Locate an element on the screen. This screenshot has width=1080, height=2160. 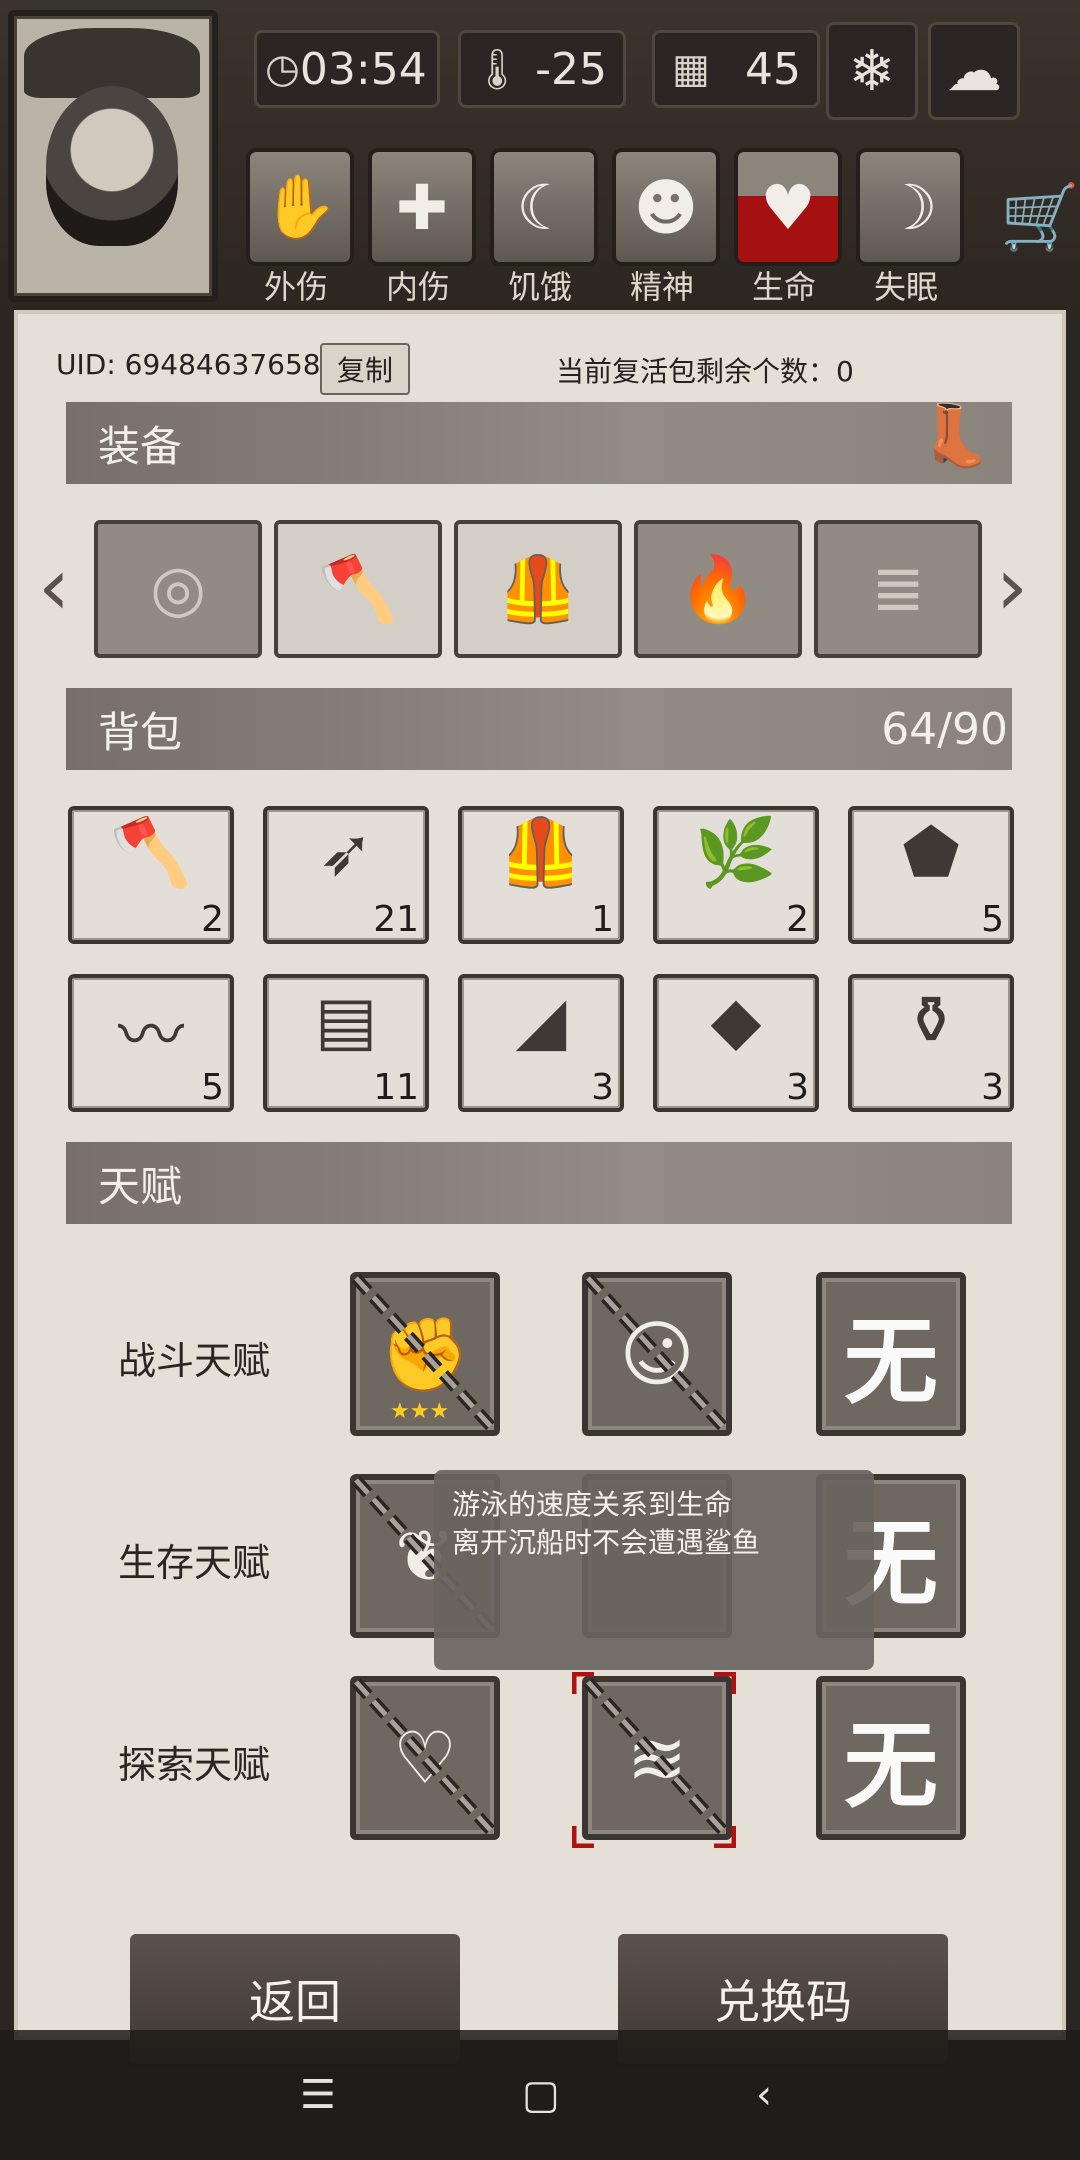
talent-slot: ♡ is located at coordinates (425, 1758).